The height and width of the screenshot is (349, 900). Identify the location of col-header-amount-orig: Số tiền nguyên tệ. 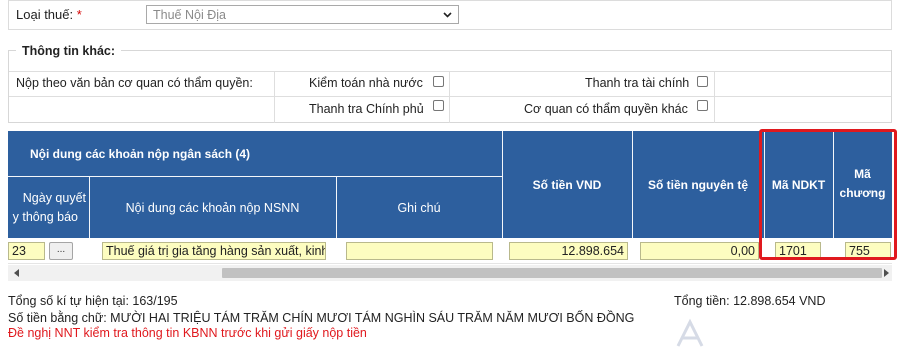
(697, 185).